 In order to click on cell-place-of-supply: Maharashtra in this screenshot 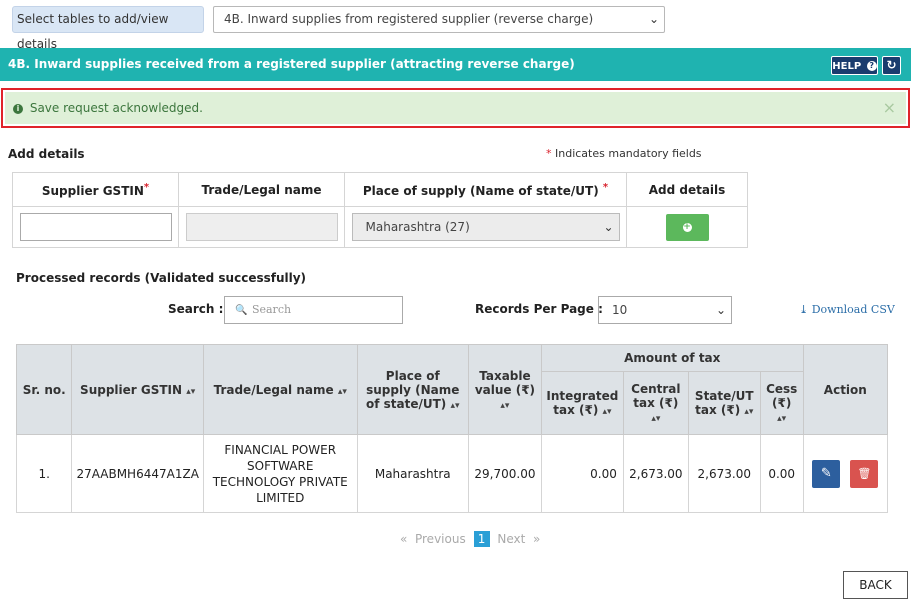, I will do `click(412, 473)`.